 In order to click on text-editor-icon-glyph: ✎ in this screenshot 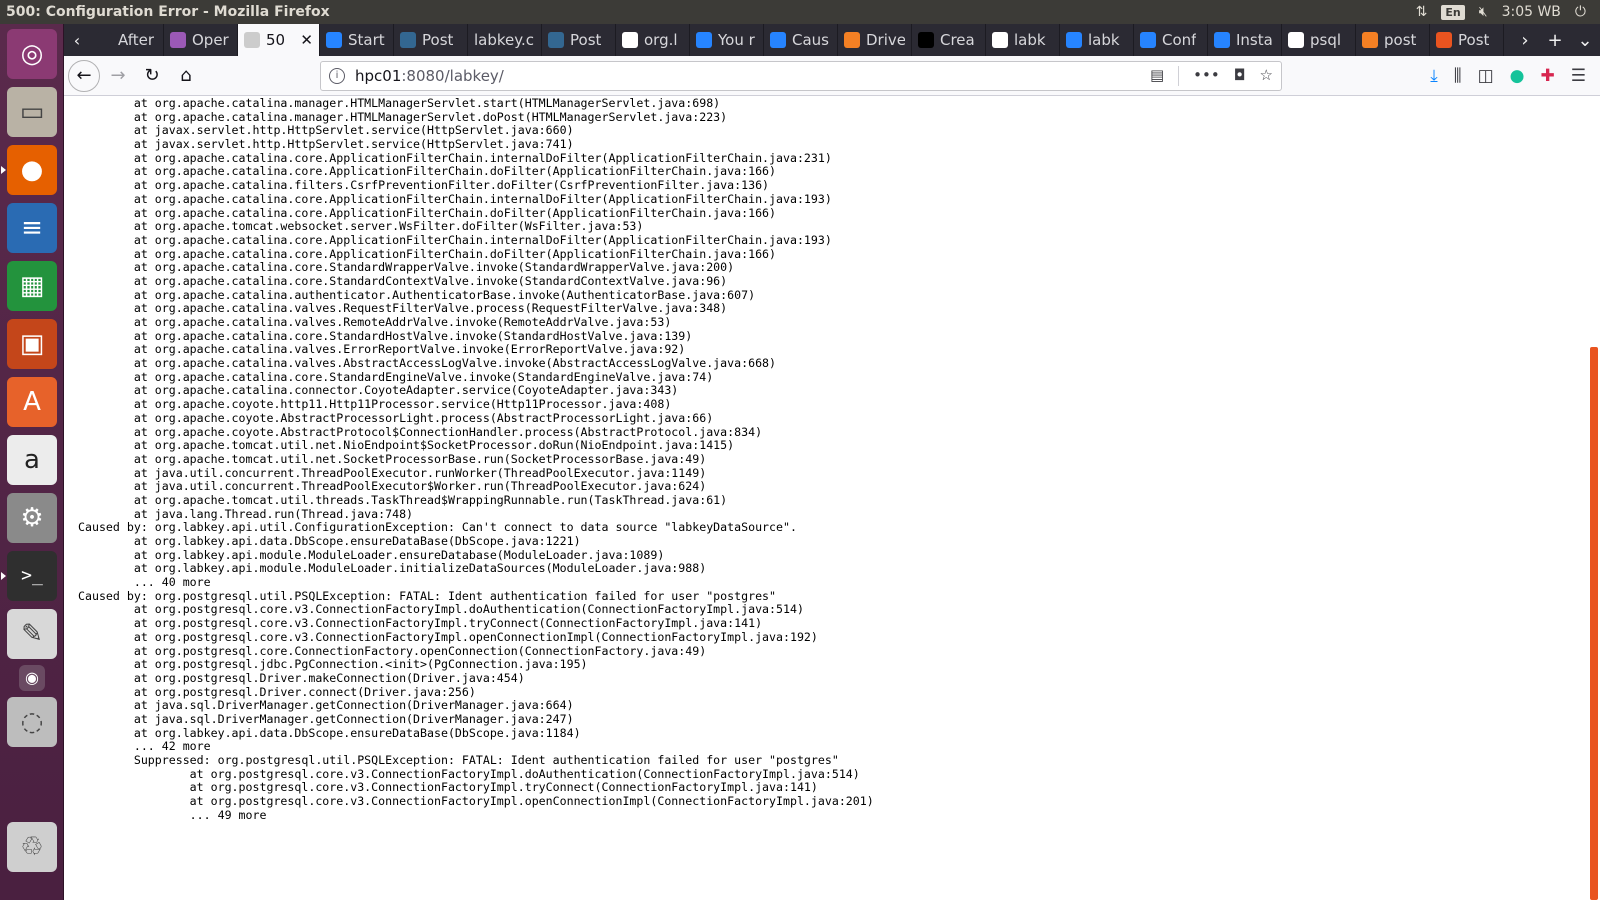, I will do `click(32, 634)`.